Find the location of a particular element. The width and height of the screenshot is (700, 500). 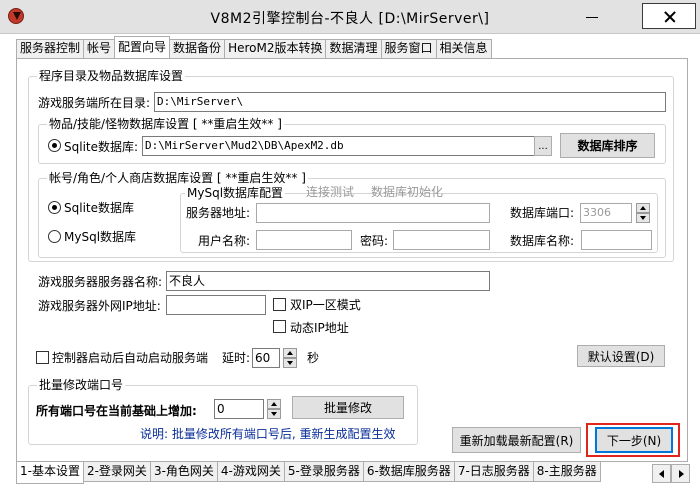

minimize-button is located at coordinates (593, 16).